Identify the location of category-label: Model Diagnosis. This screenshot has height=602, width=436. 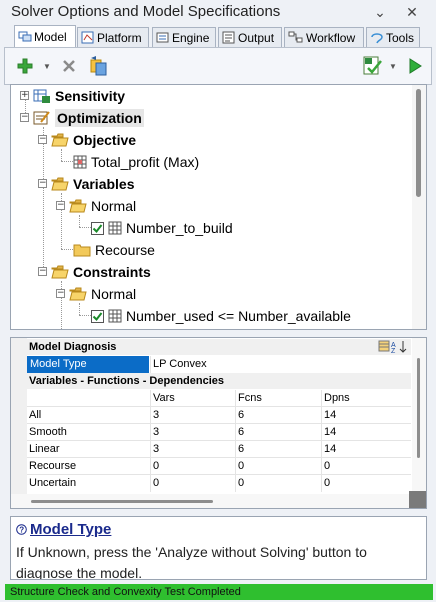
(73, 347).